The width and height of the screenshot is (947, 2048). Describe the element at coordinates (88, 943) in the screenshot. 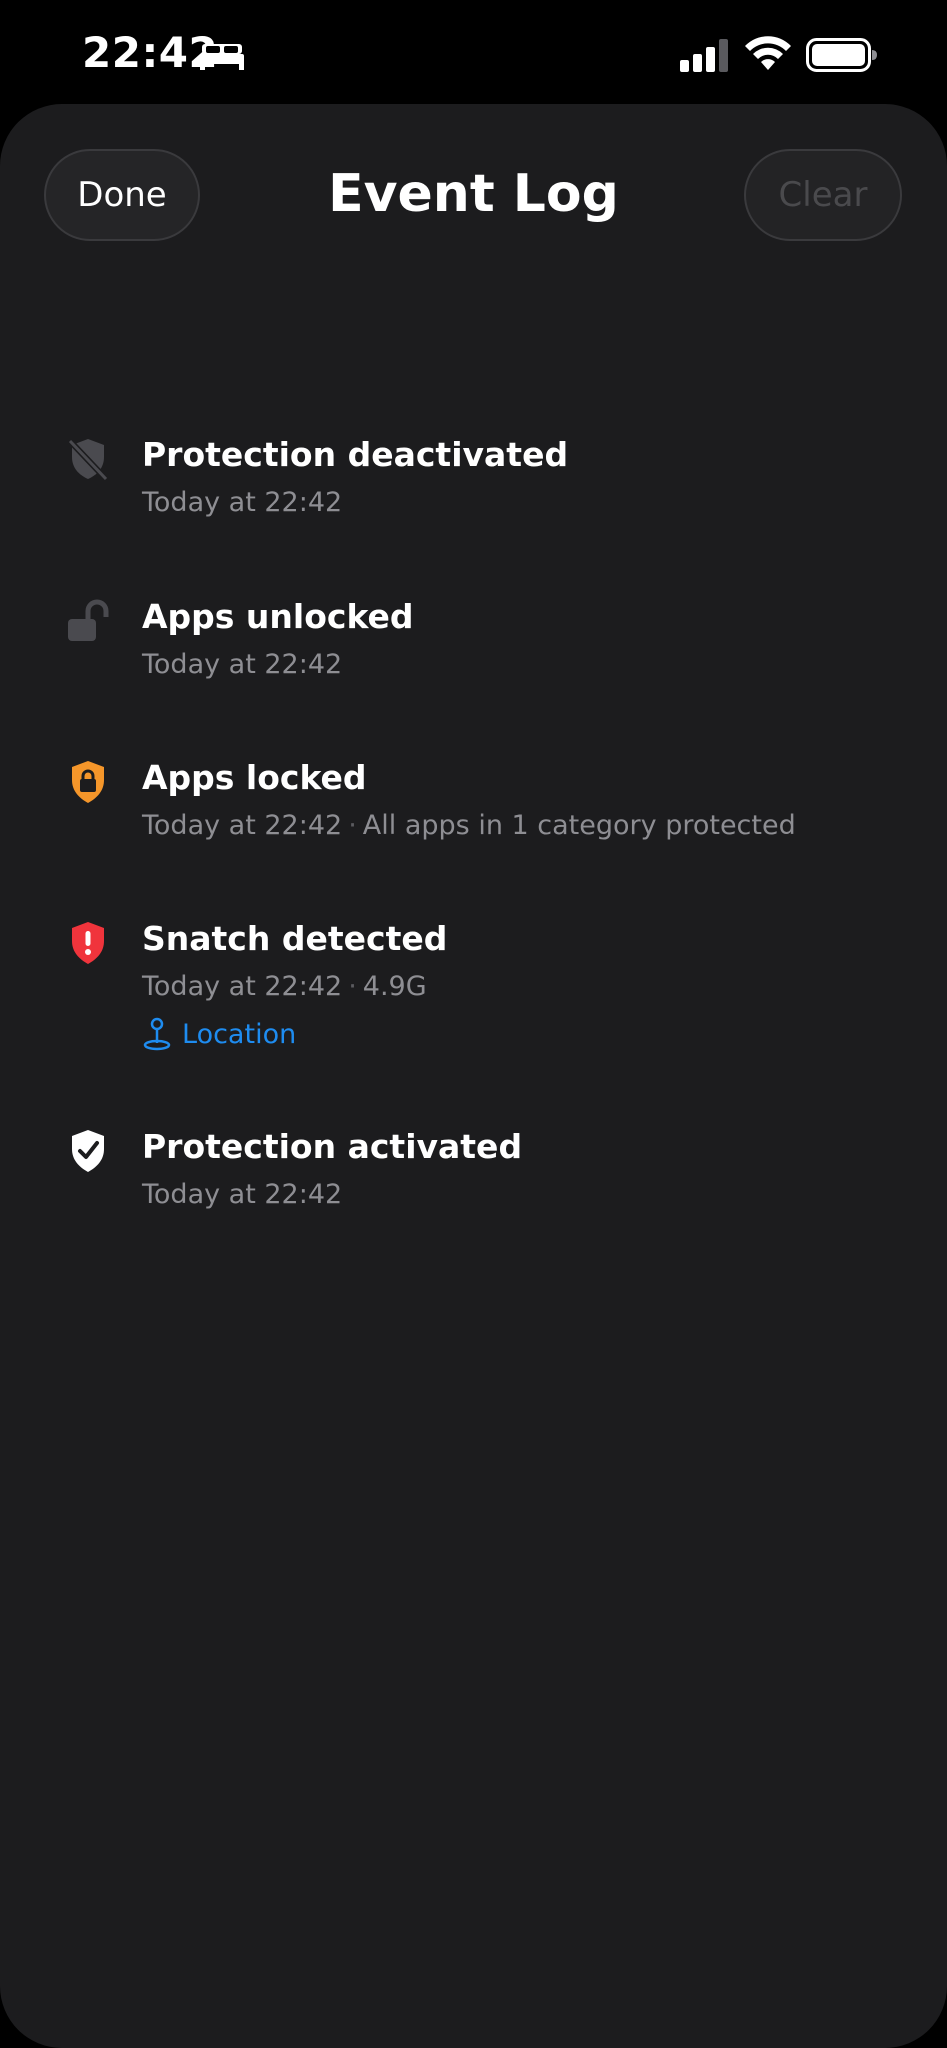

I see `shield-alert-icon` at that location.